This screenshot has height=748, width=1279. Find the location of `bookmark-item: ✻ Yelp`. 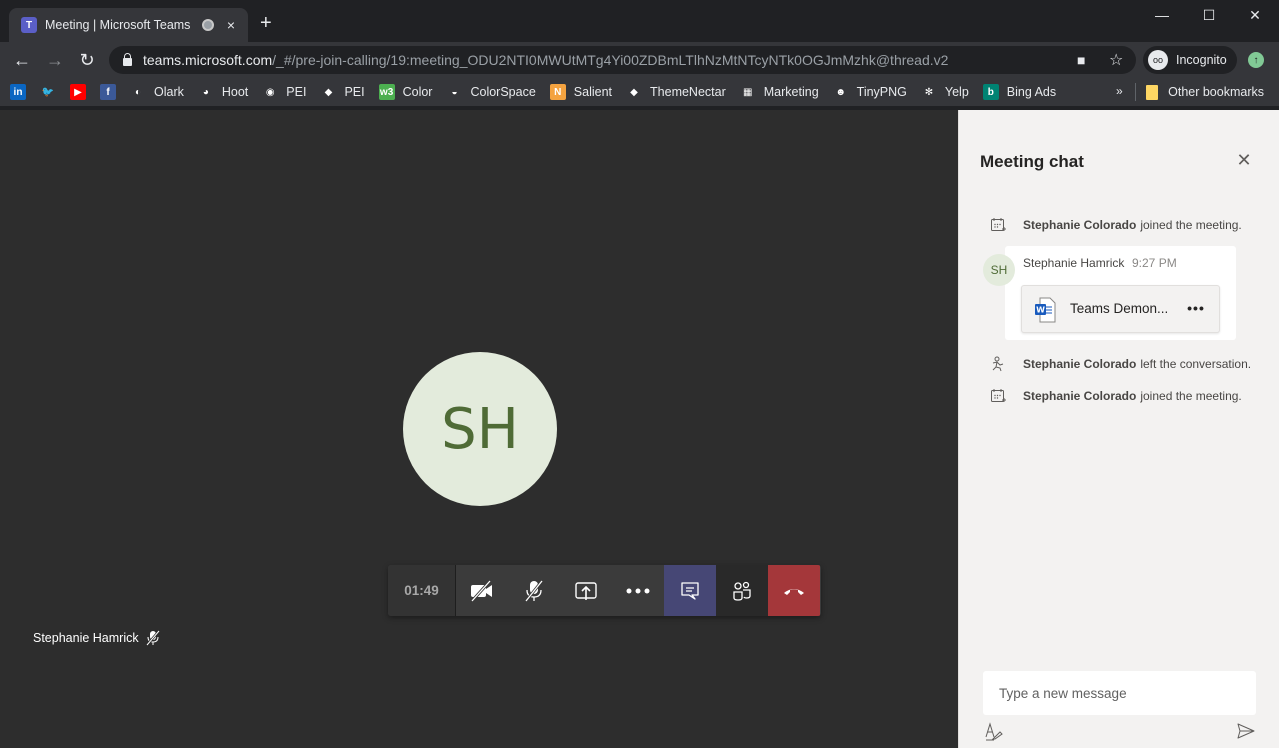

bookmark-item: ✻ Yelp is located at coordinates (945, 92).